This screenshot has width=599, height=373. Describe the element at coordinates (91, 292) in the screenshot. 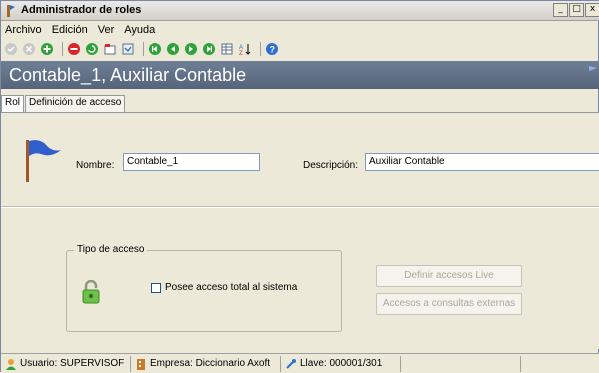

I see `lock-icon` at that location.